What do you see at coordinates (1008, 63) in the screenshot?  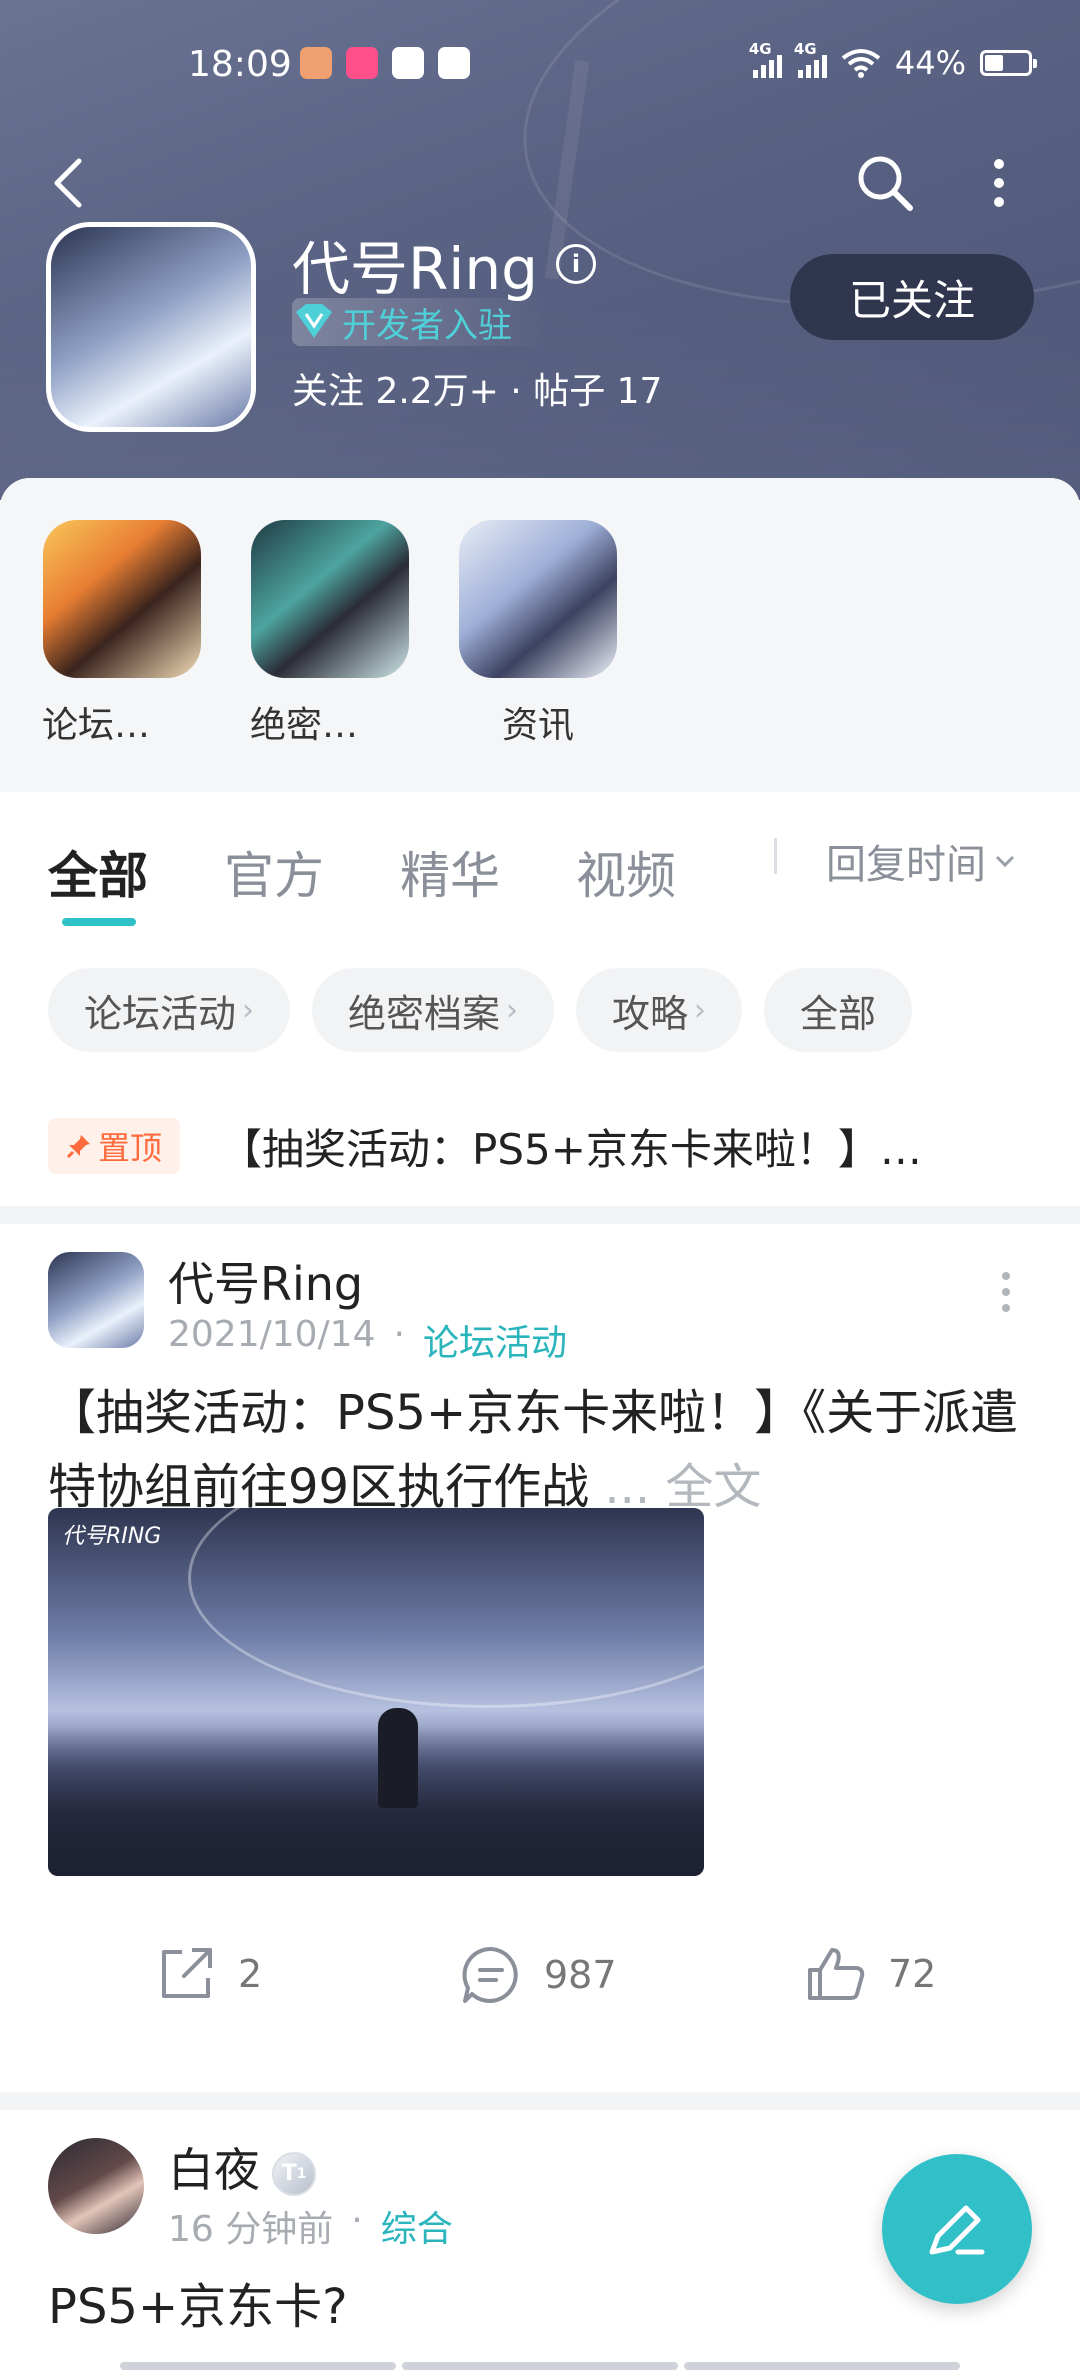 I see `battery-icon` at bounding box center [1008, 63].